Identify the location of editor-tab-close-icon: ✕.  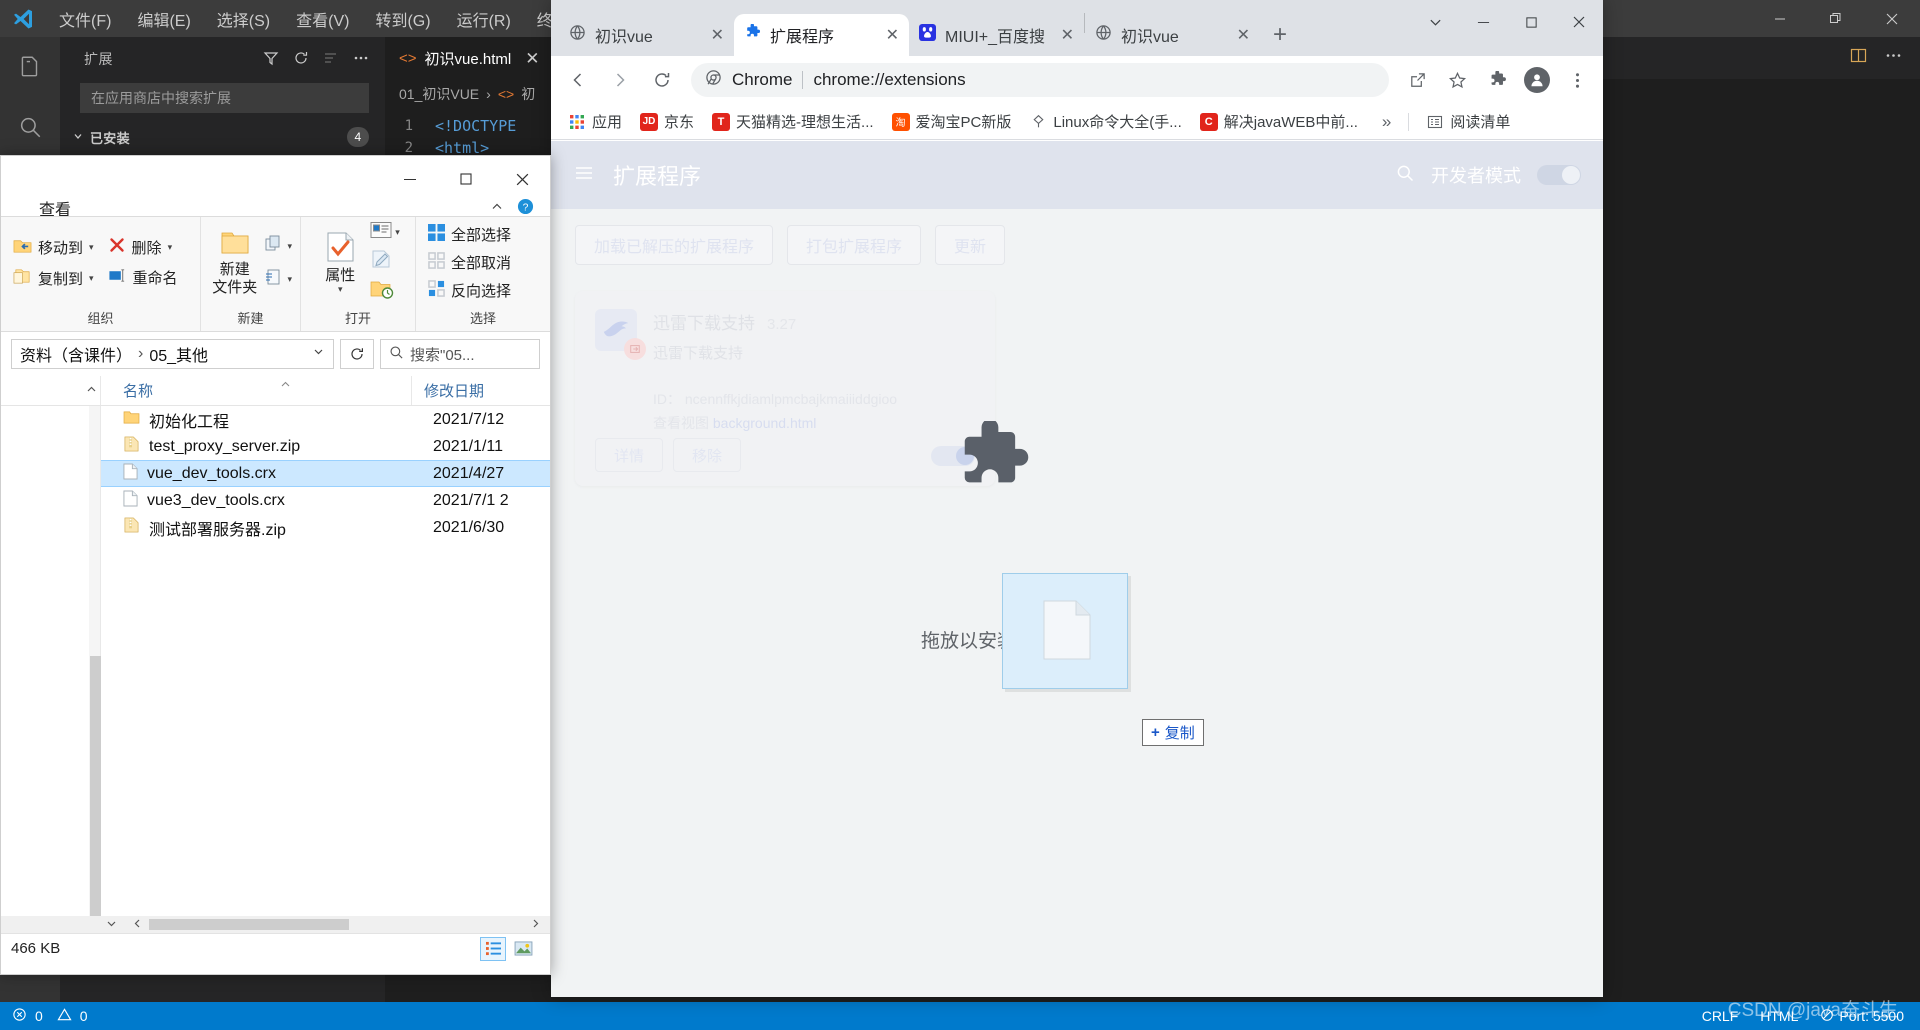
(532, 59).